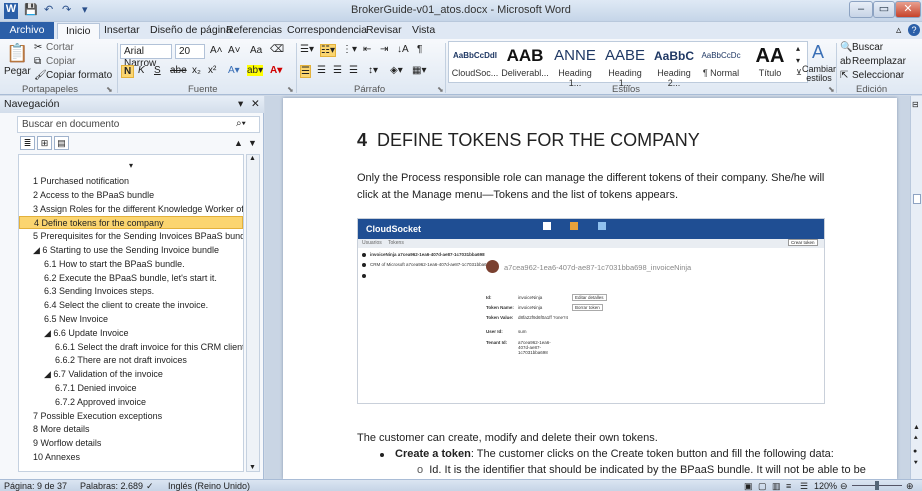 The height and width of the screenshot is (491, 922). What do you see at coordinates (799, 72) in the screenshot?
I see `styles-more-icon: ⊻` at bounding box center [799, 72].